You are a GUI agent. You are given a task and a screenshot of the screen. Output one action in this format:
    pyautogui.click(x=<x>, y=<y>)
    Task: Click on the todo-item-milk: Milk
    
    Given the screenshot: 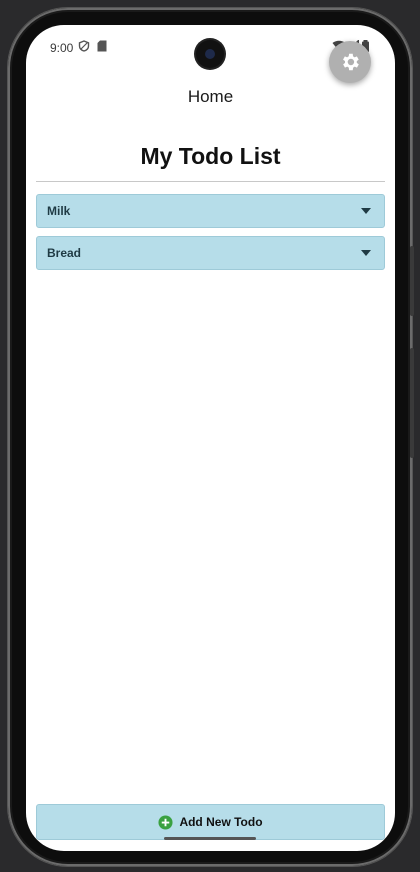 What is the action you would take?
    pyautogui.click(x=210, y=211)
    